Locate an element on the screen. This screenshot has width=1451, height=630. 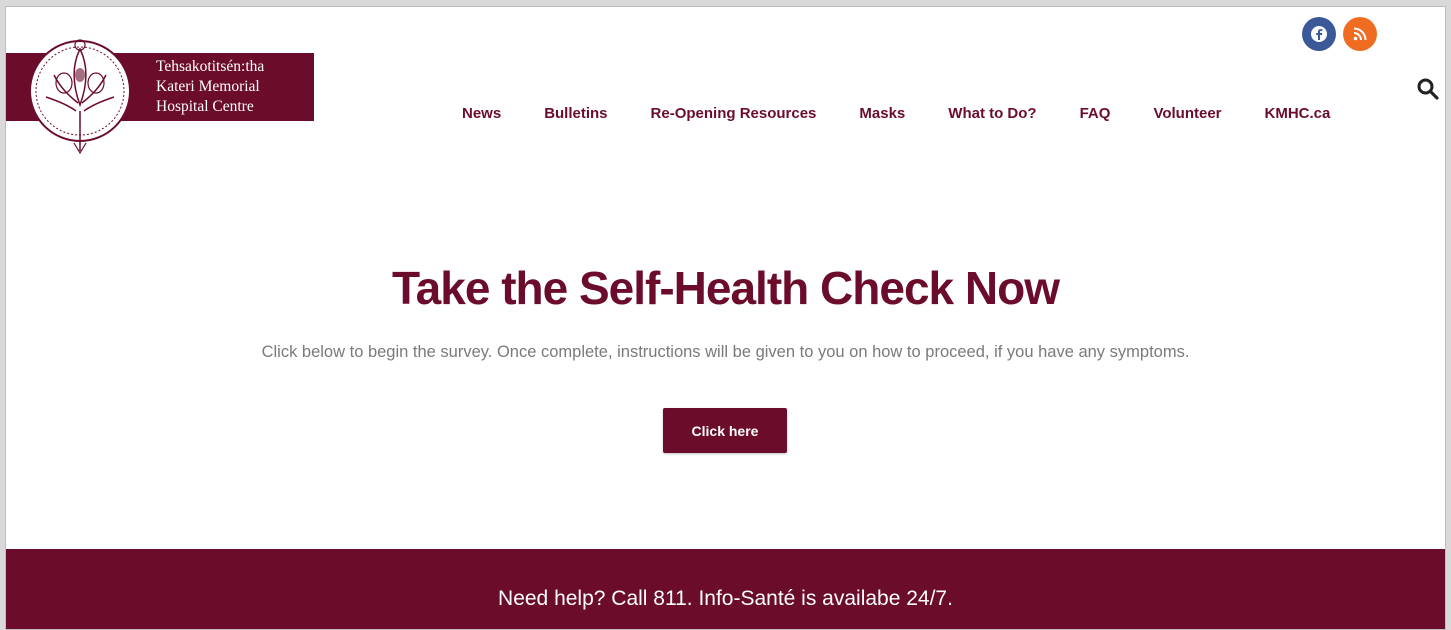
click-here-button: Click here is located at coordinates (725, 430).